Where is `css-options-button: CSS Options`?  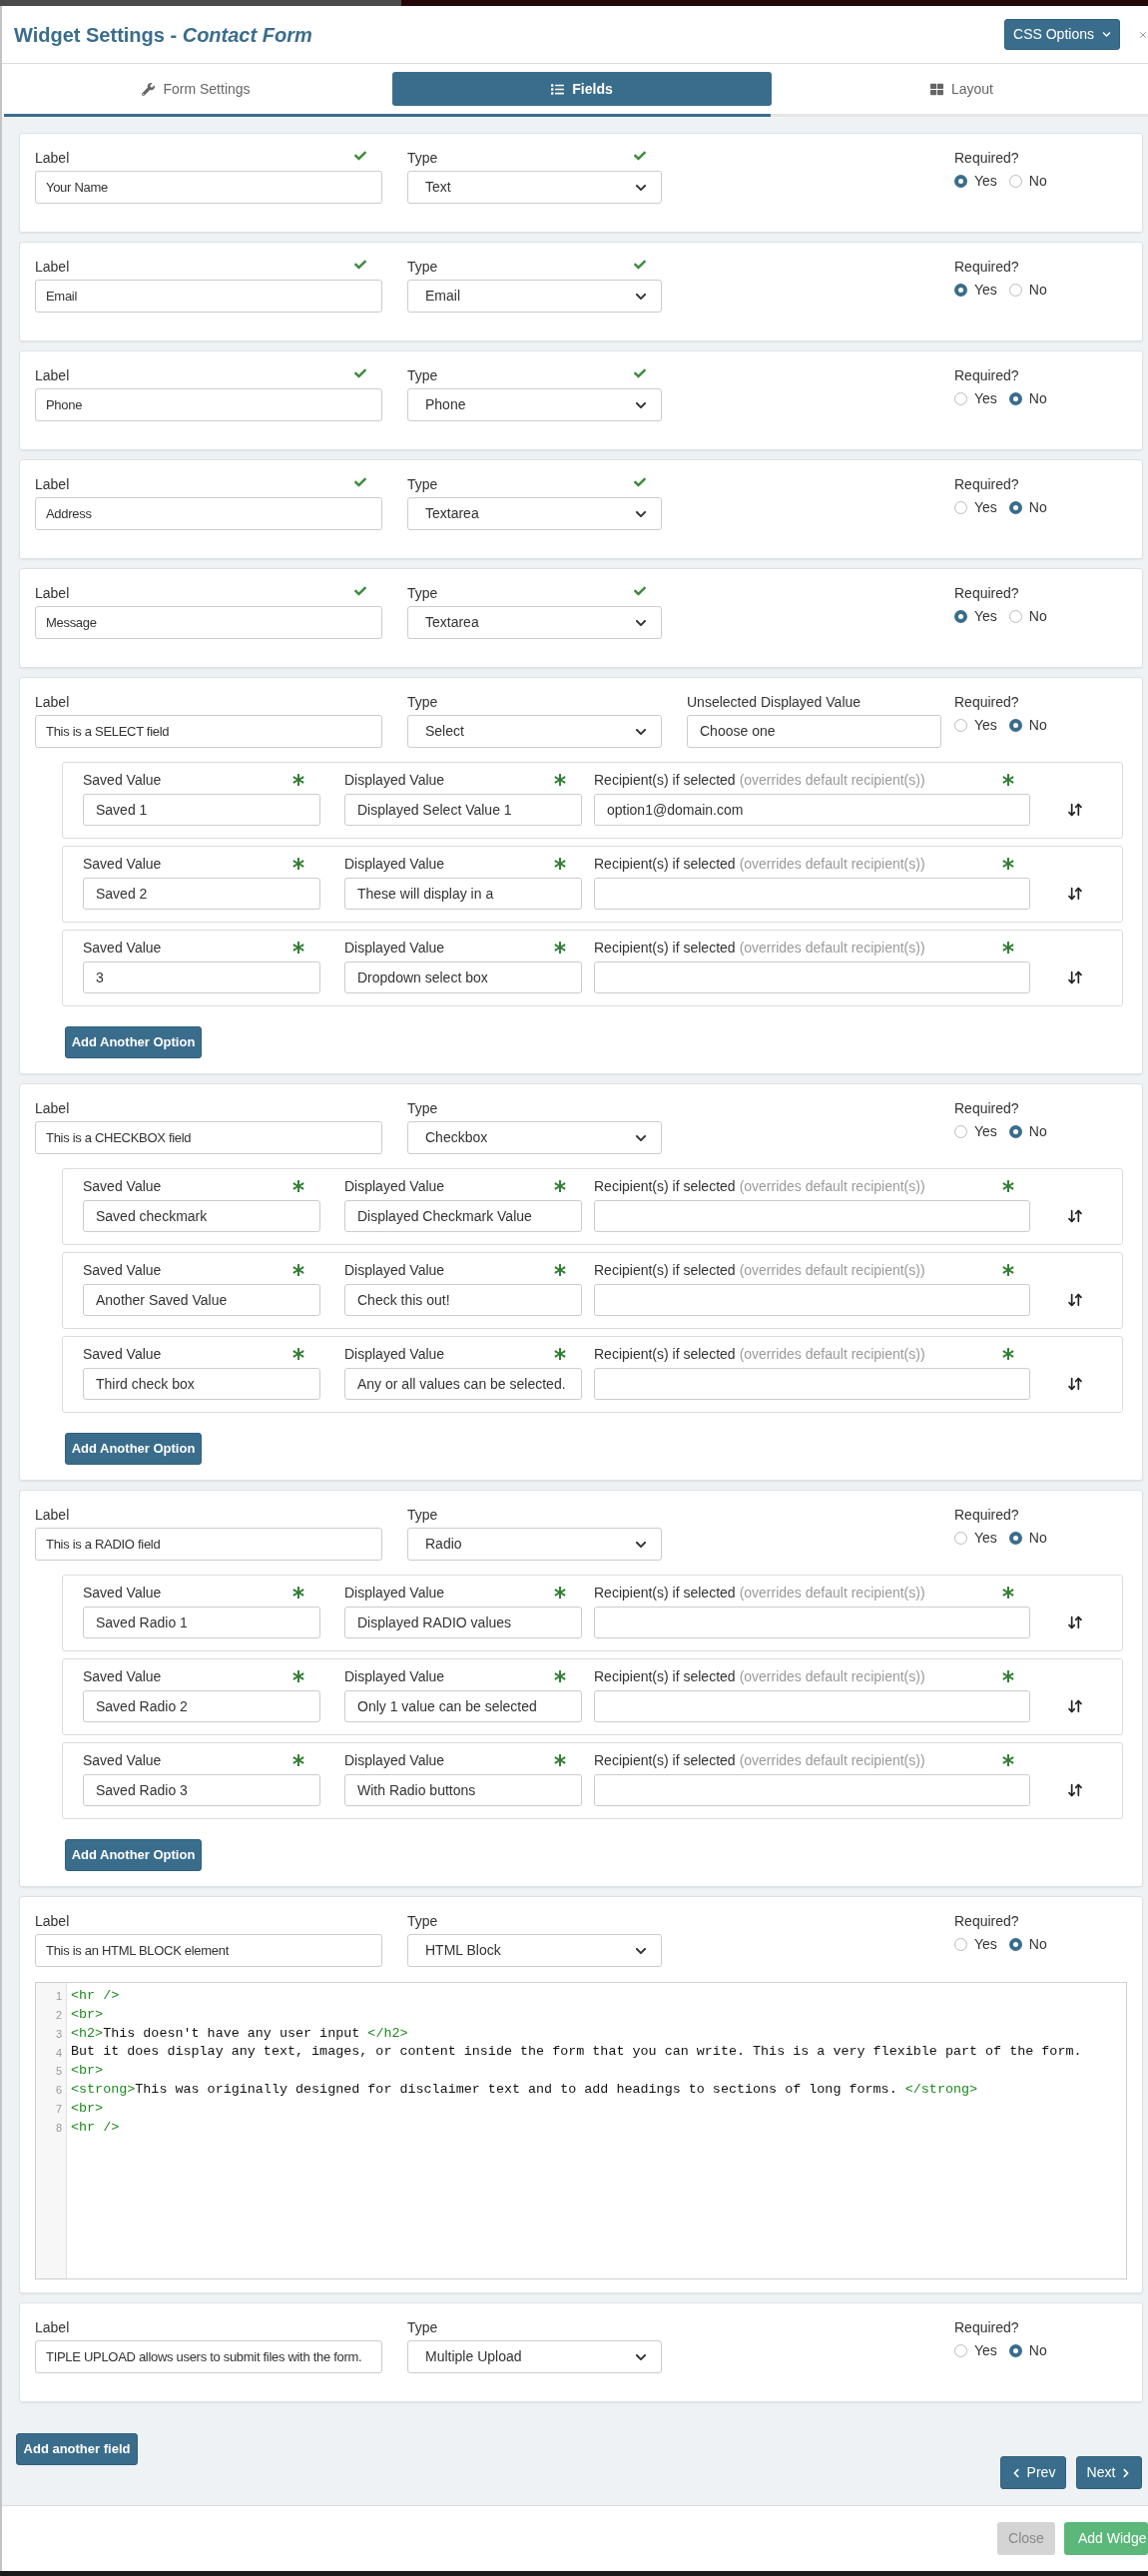 css-options-button: CSS Options is located at coordinates (1062, 34).